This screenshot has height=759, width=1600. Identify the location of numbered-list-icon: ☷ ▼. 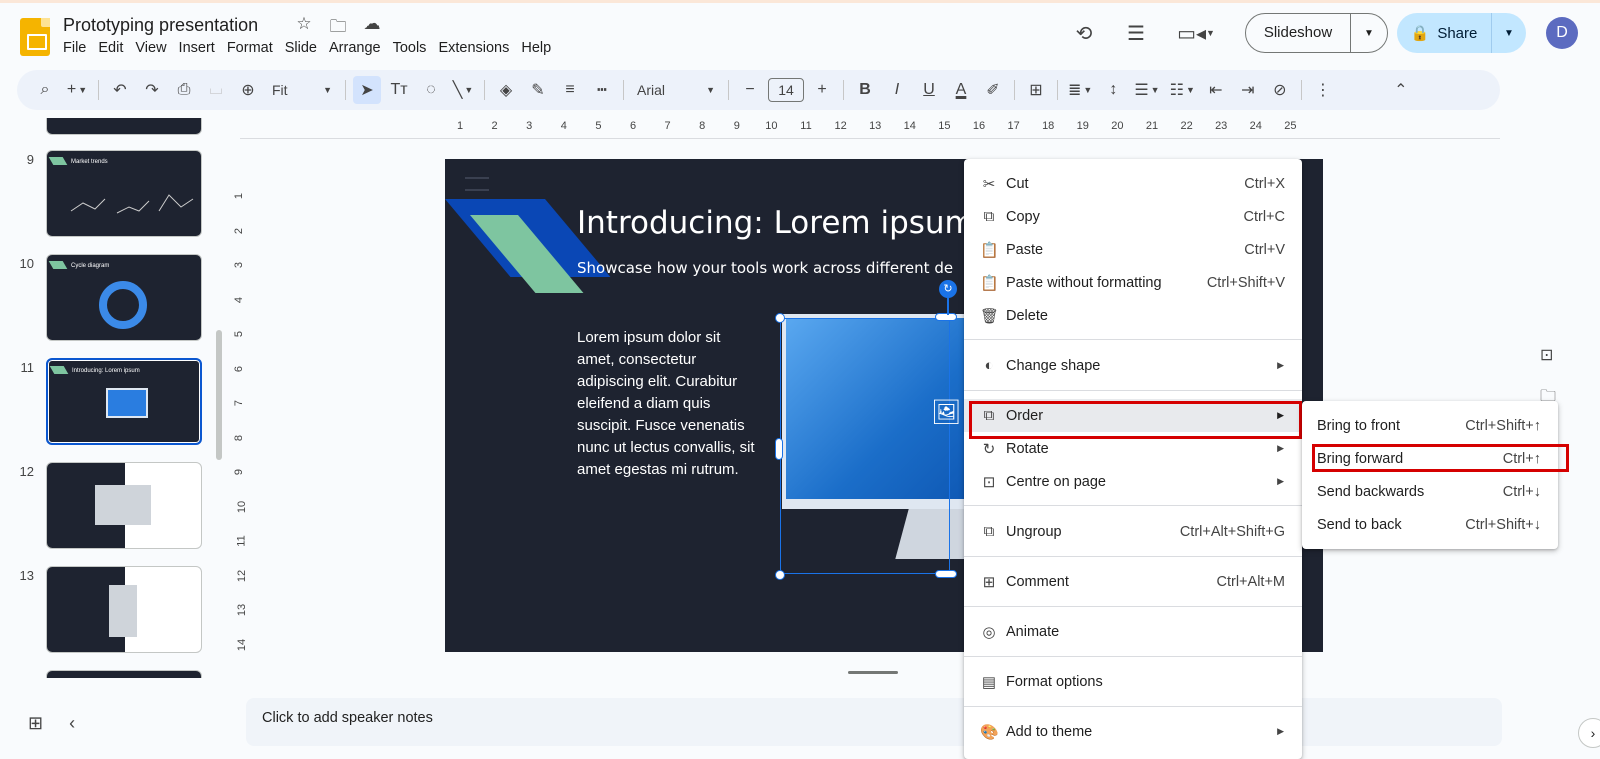
(1182, 90).